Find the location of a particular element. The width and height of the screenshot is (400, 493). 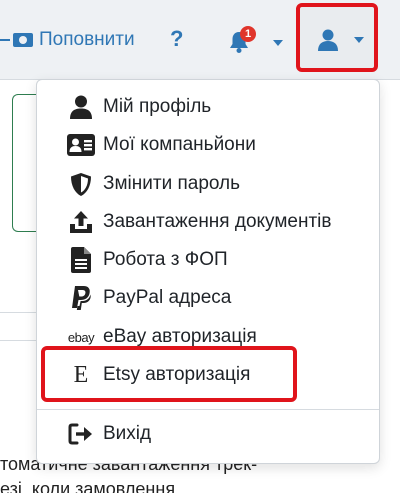

notifications-button: 1 is located at coordinates (258, 41).